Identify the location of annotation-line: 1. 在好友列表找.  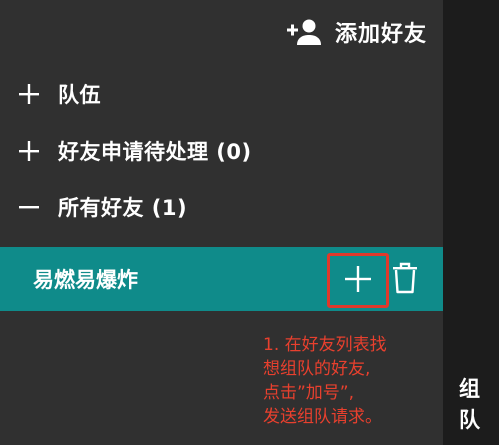
(325, 345).